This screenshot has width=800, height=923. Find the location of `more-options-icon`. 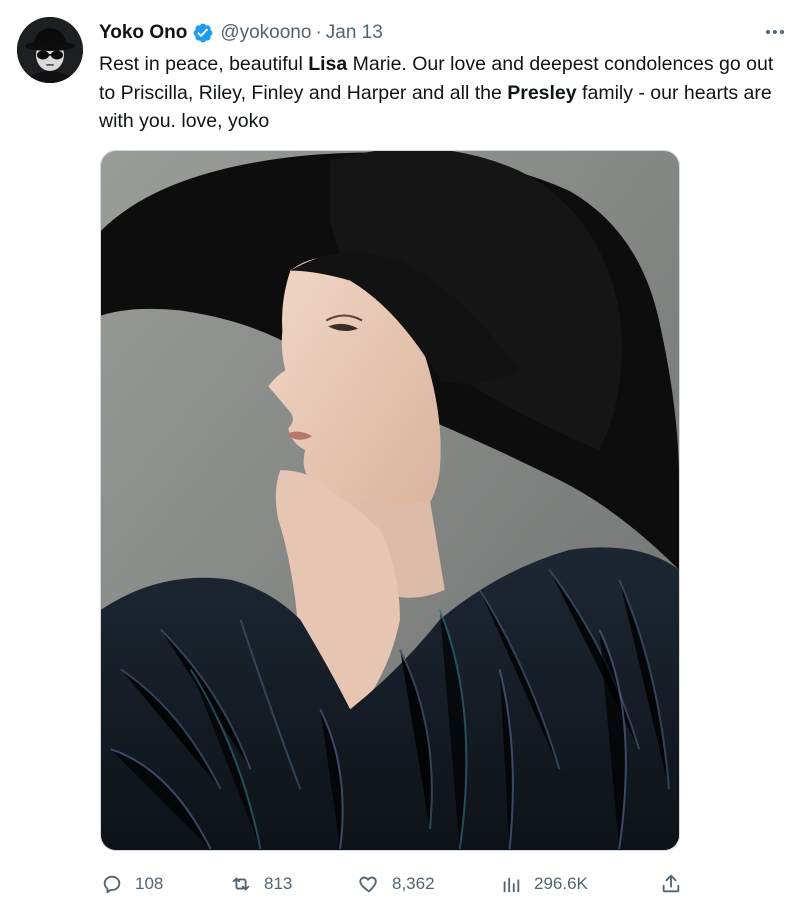

more-options-icon is located at coordinates (775, 32).